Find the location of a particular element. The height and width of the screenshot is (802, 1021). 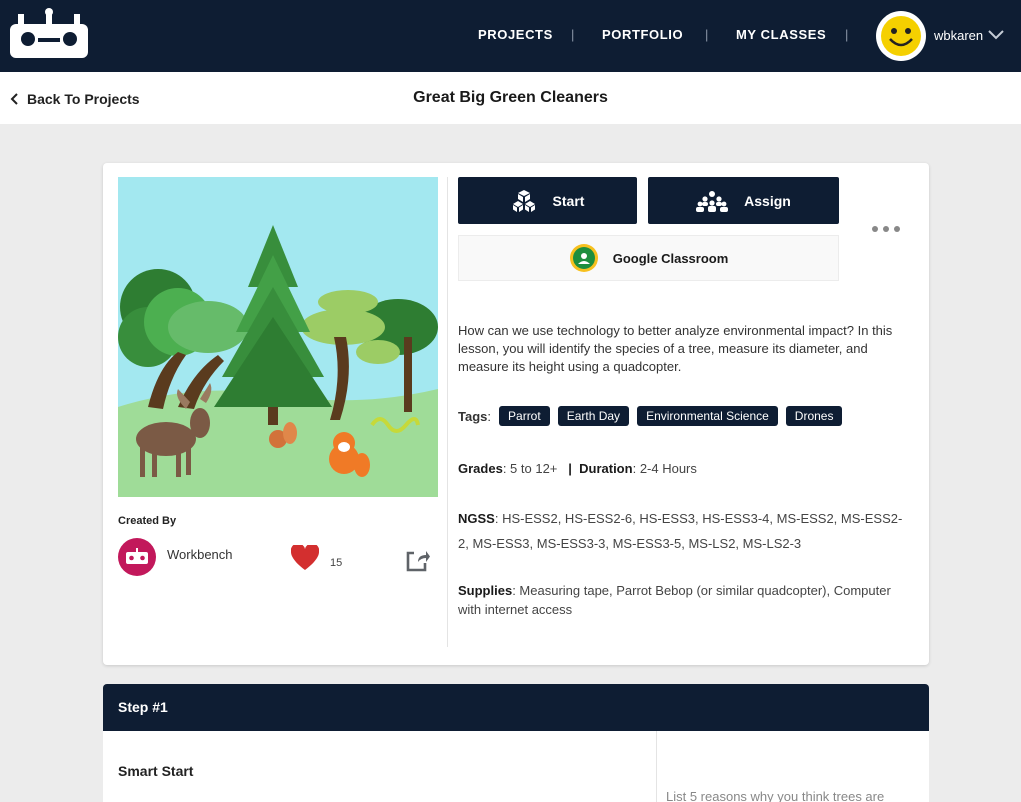

created-by-label: Created By is located at coordinates (147, 521).